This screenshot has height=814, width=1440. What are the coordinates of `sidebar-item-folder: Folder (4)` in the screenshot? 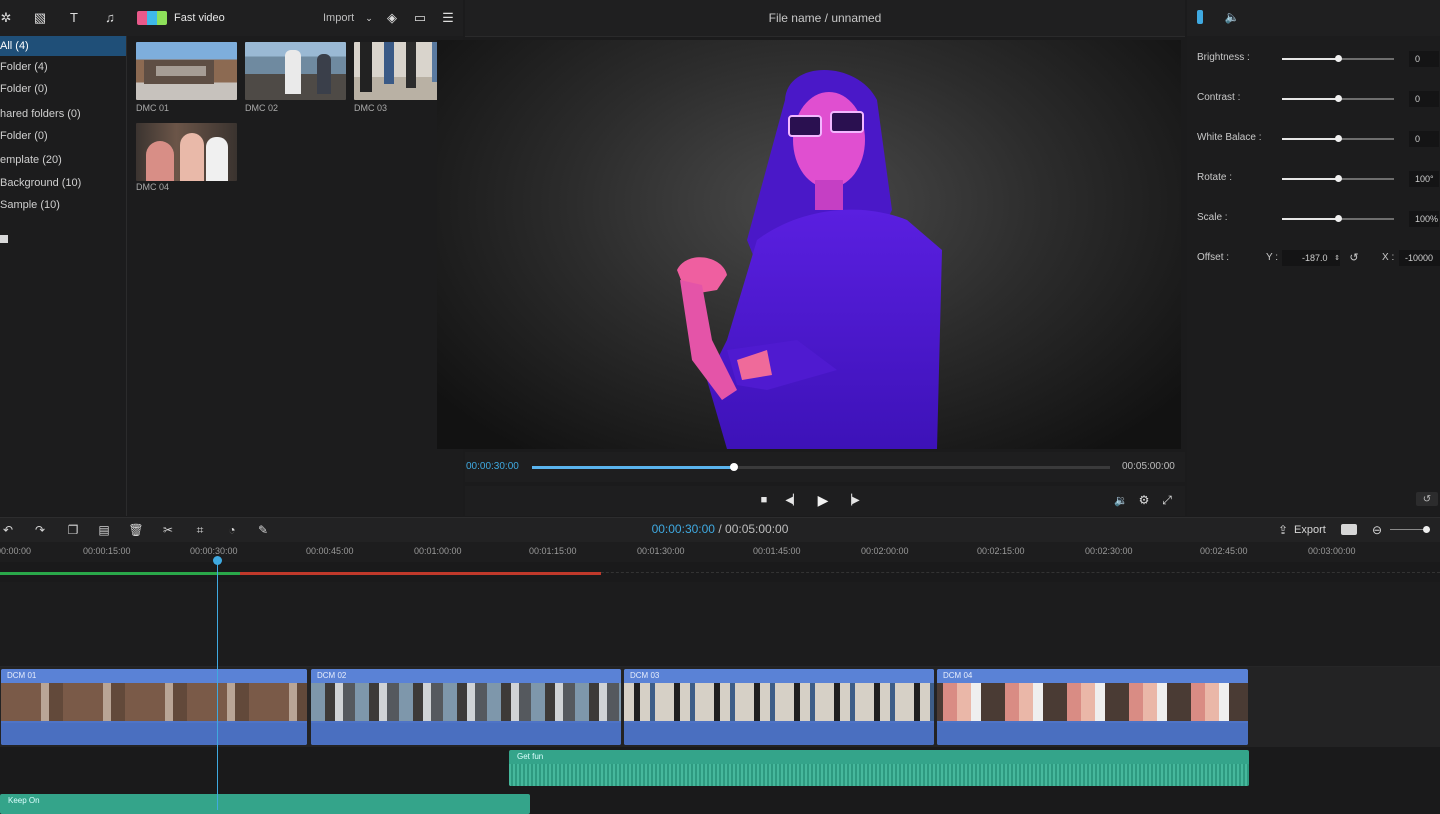 It's located at (63, 67).